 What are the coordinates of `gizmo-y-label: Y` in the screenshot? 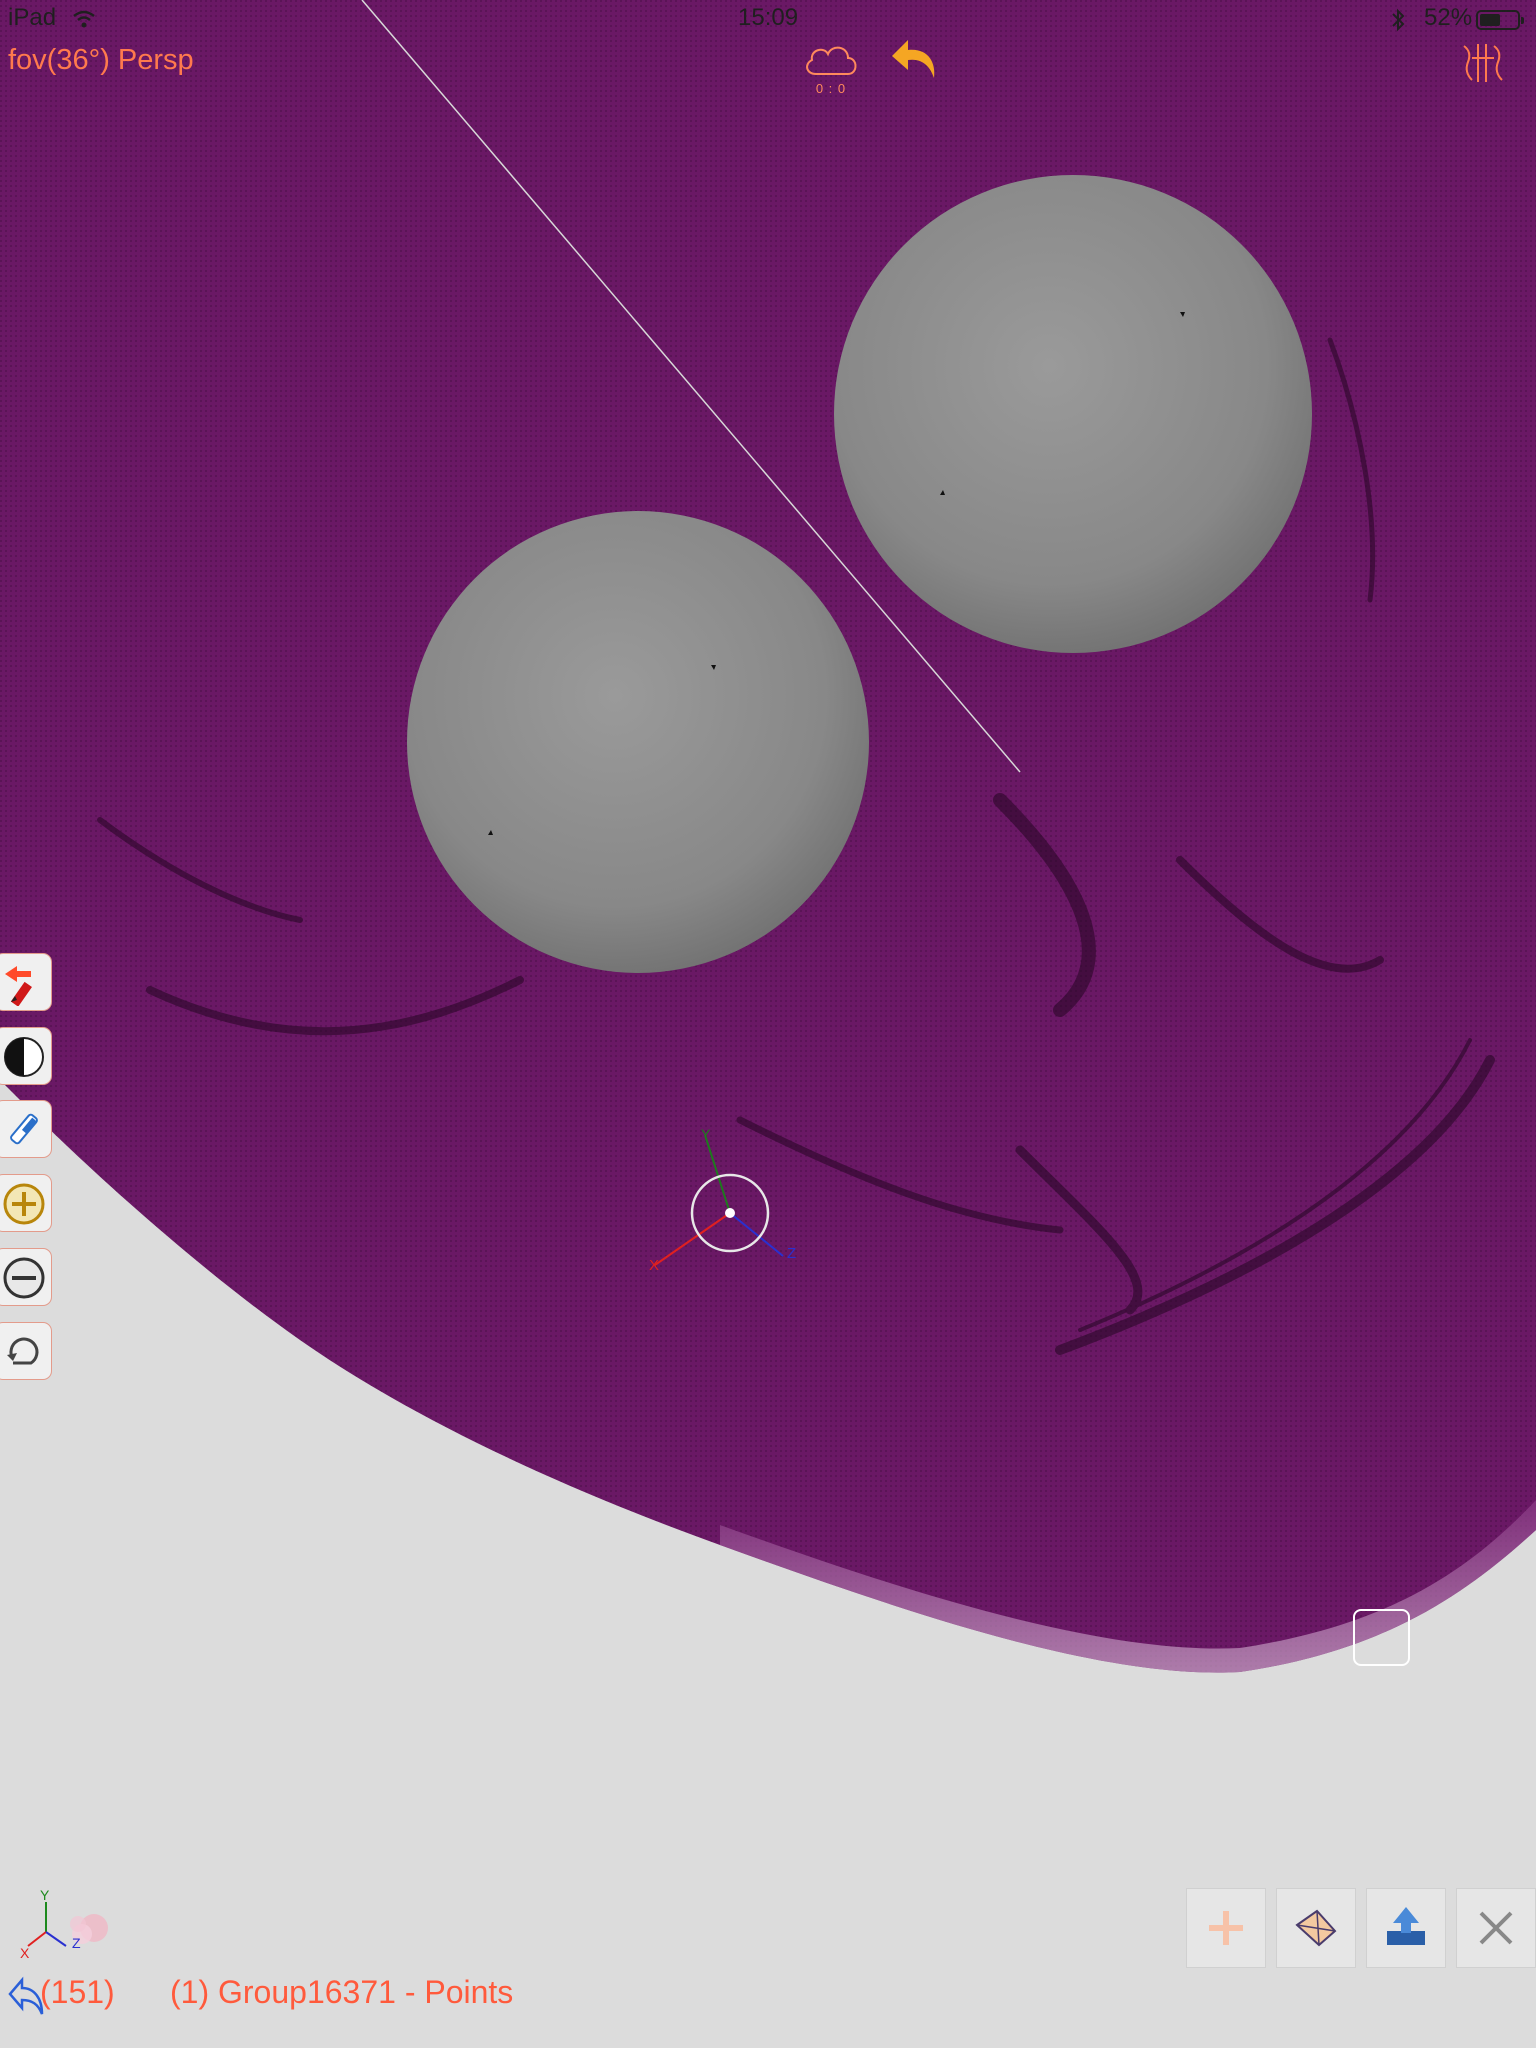 It's located at (706, 1134).